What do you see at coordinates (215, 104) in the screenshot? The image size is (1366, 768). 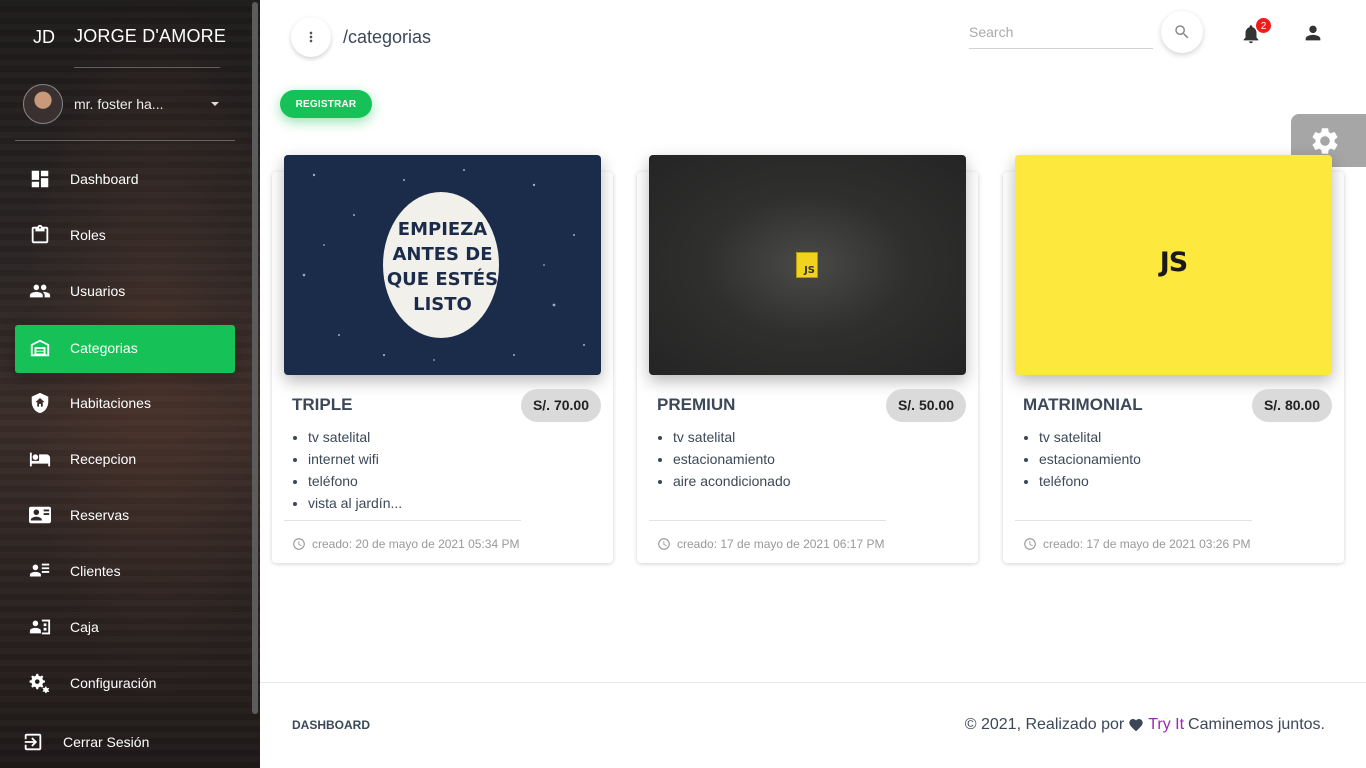 I see `caret-down-icon` at bounding box center [215, 104].